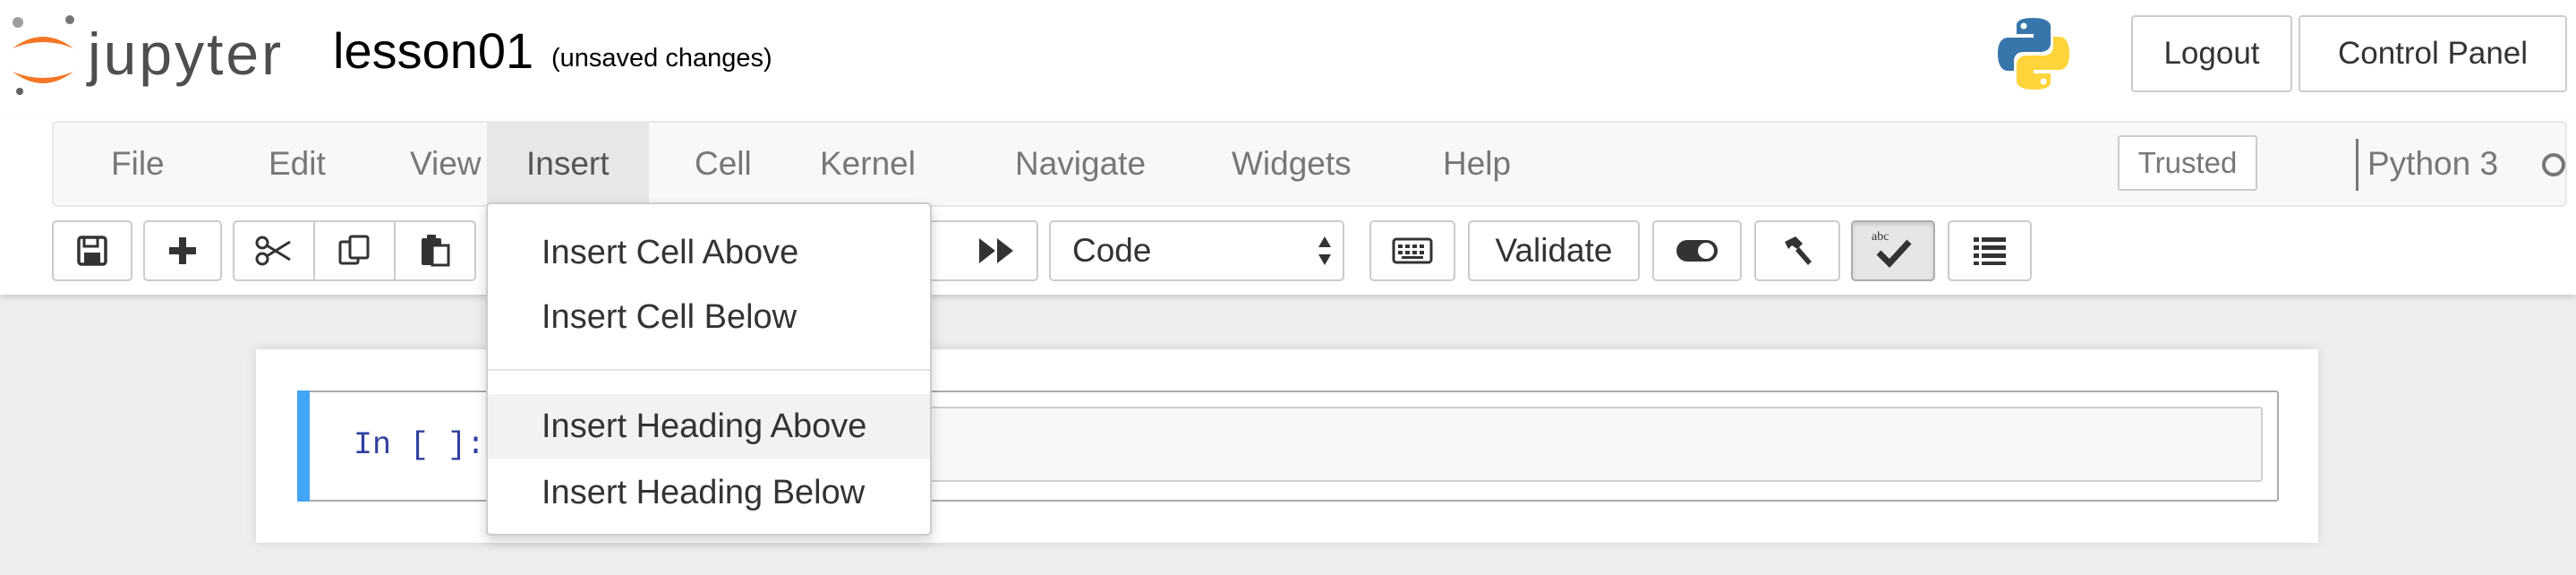 This screenshot has width=2576, height=575. Describe the element at coordinates (723, 164) in the screenshot. I see `menu-cell: Cell` at that location.